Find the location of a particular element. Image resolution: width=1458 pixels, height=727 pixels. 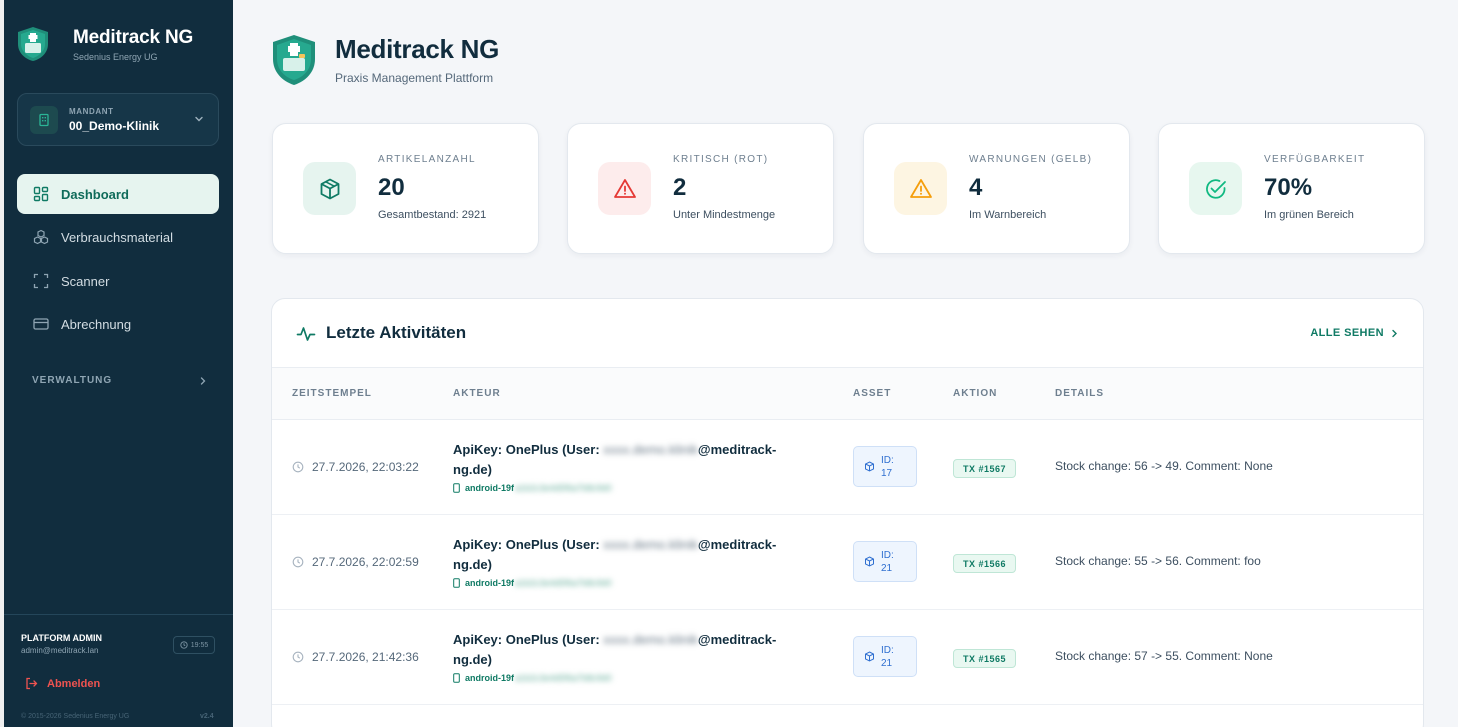

column-header-zeitstempel: ZEITSTEMPEL is located at coordinates (332, 393).